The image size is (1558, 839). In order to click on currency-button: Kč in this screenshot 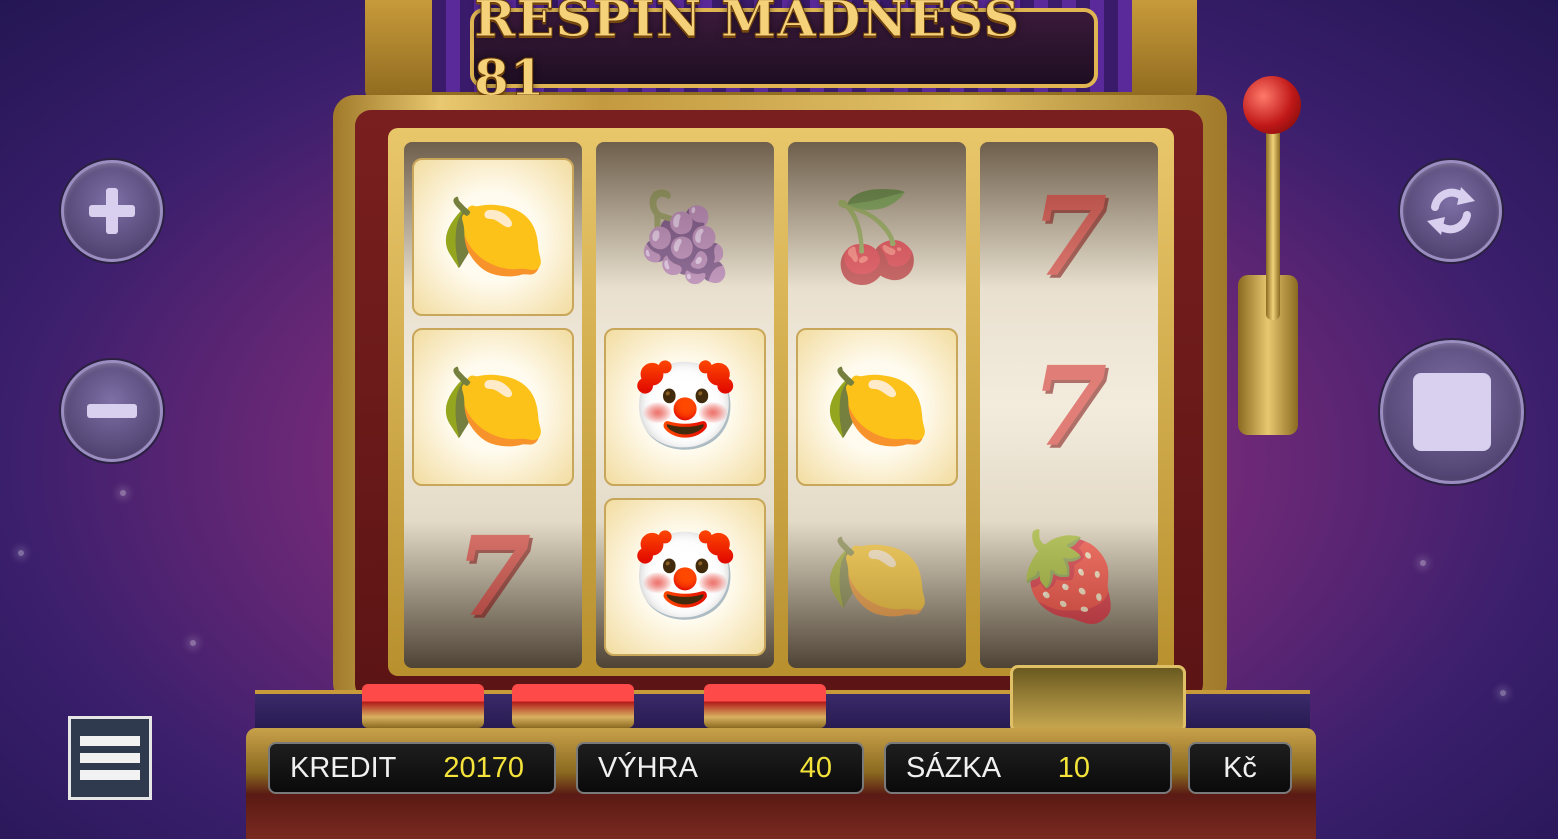, I will do `click(1240, 768)`.